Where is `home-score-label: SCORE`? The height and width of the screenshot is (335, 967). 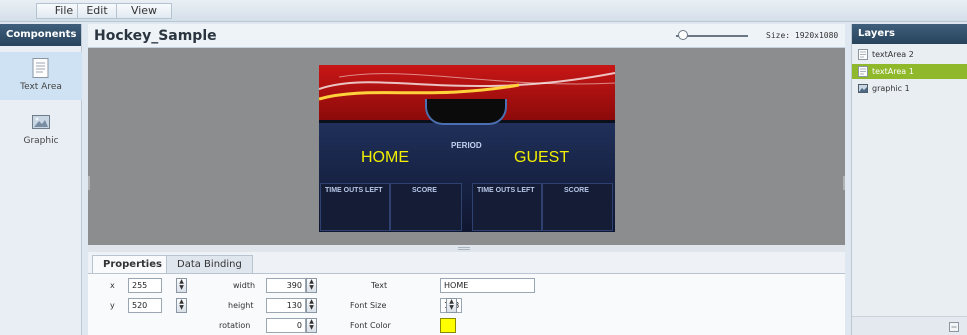 home-score-label: SCORE is located at coordinates (424, 190).